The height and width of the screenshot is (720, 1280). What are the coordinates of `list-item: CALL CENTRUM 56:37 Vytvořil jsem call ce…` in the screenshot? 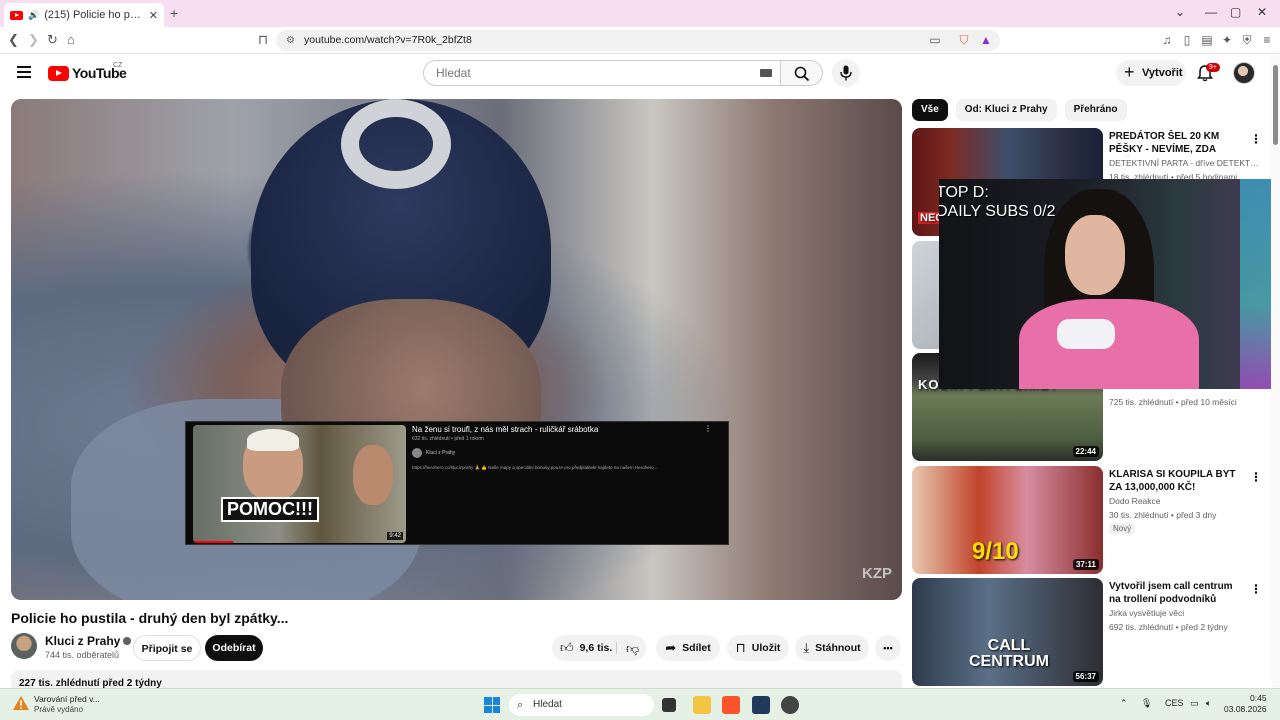 It's located at (1087, 632).